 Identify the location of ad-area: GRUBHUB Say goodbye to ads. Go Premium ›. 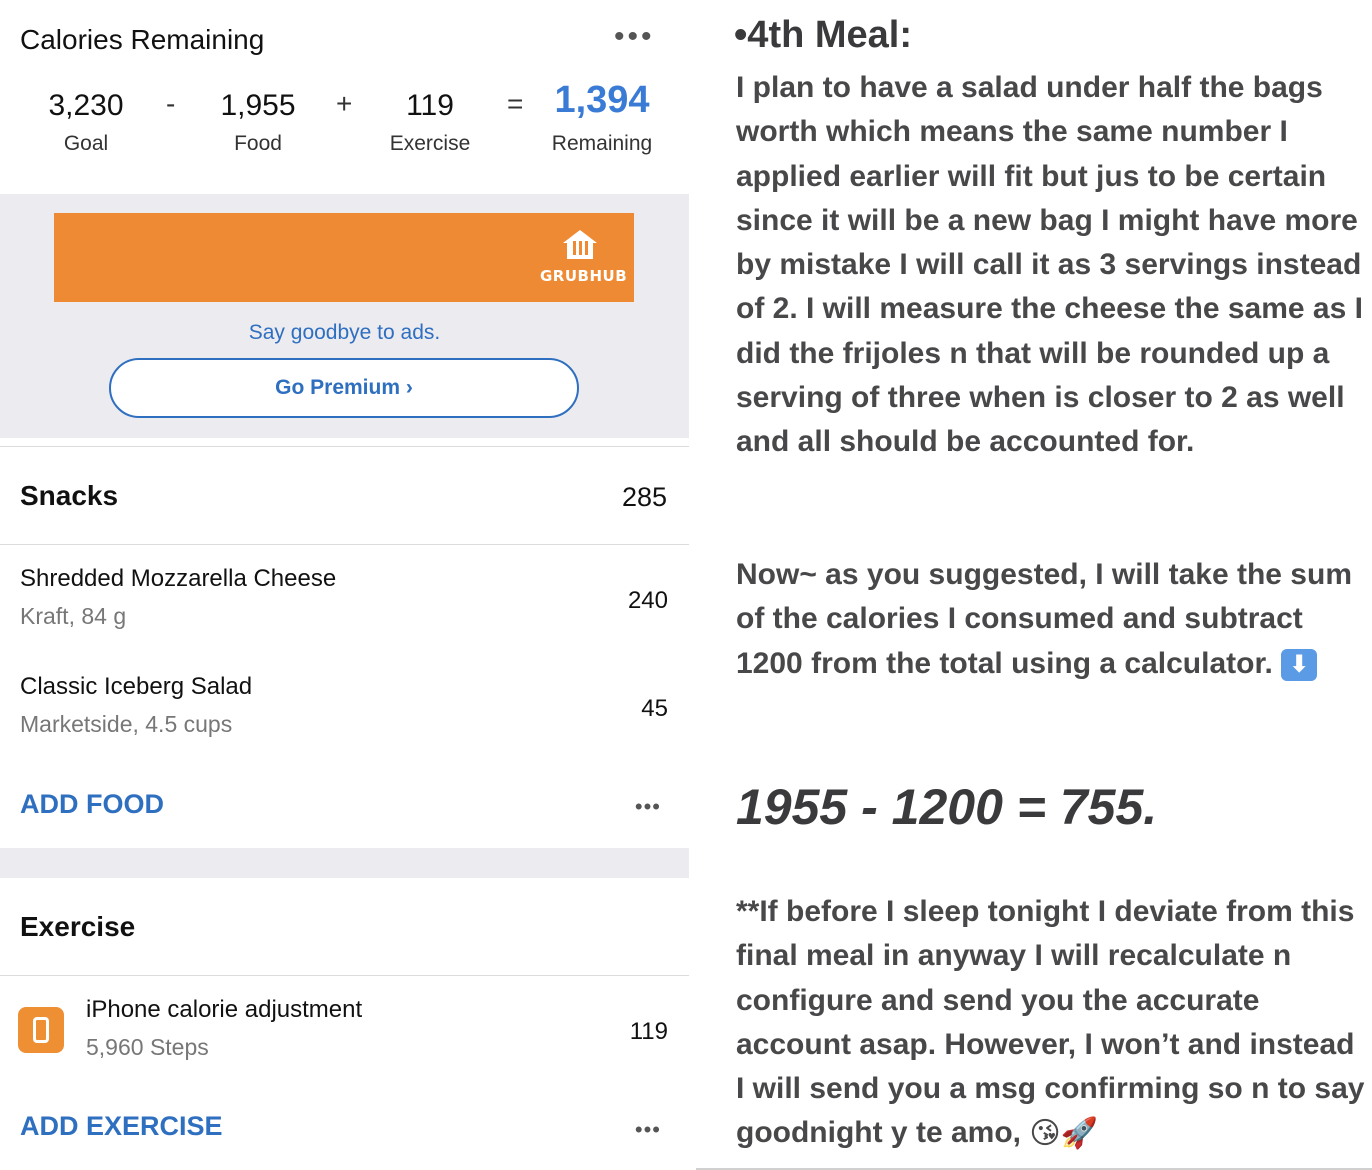
(344, 316).